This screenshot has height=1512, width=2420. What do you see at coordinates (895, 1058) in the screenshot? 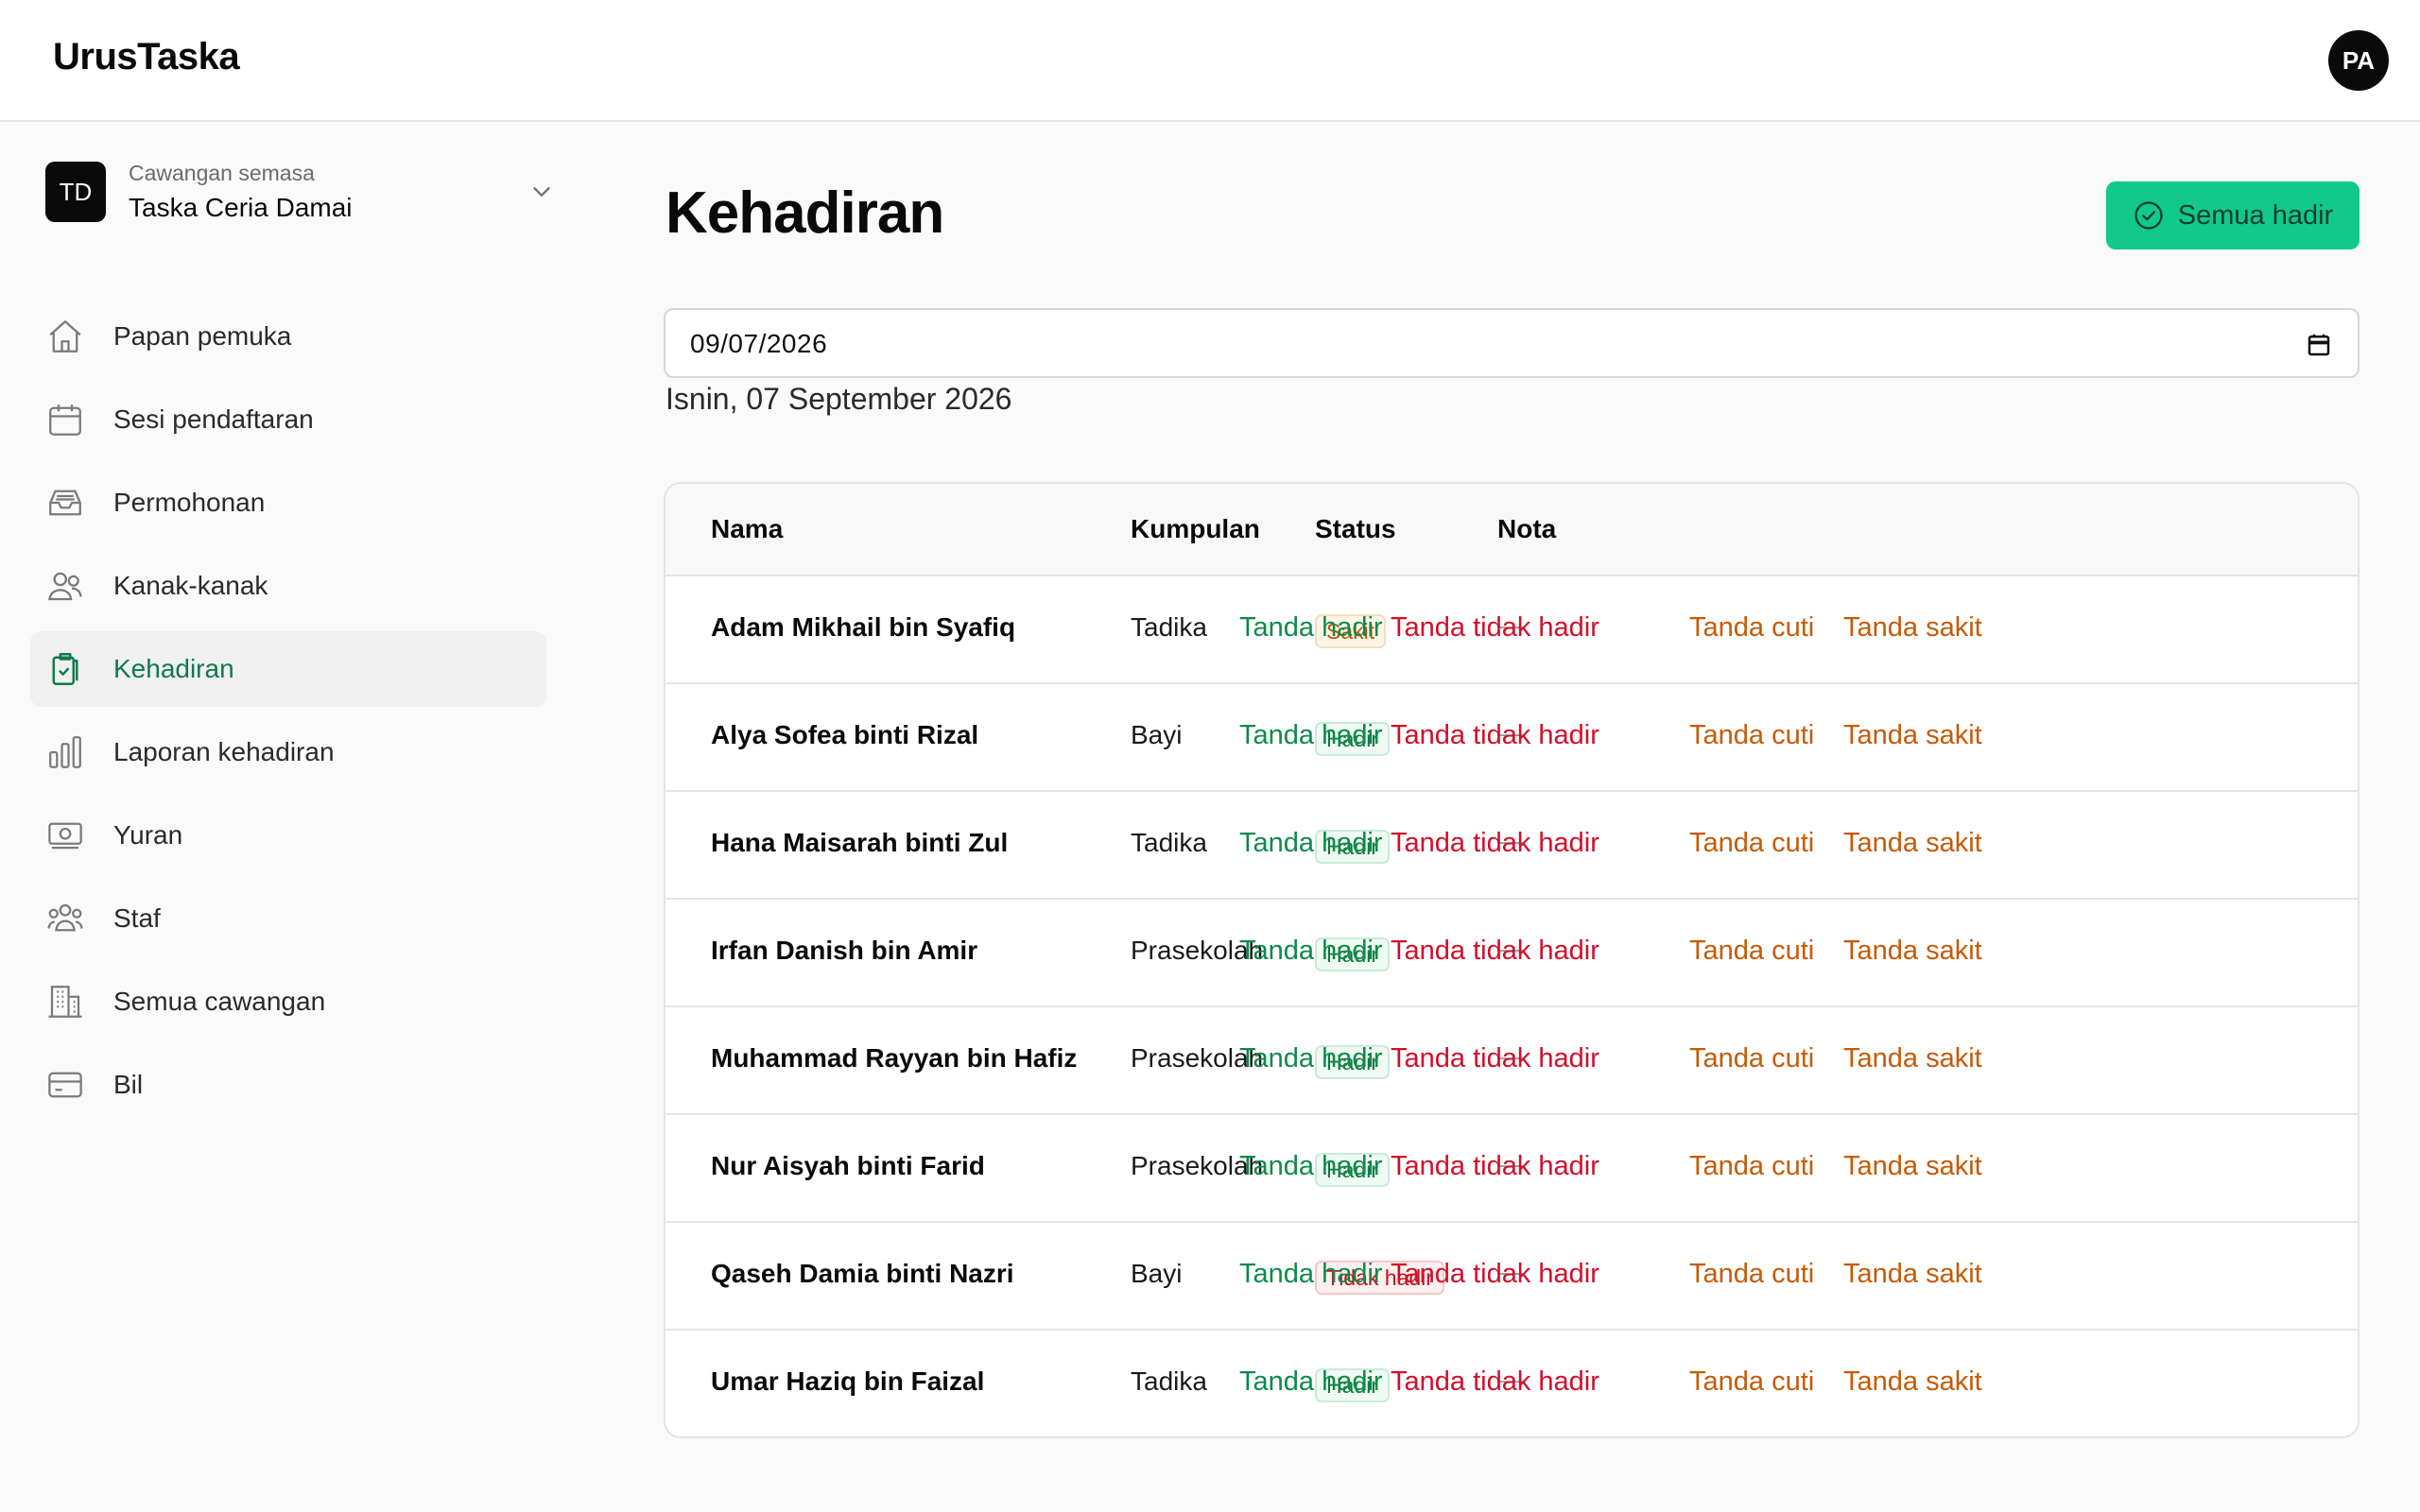
I see `child-name: Muhammad Rayyan bin Hafiz` at bounding box center [895, 1058].